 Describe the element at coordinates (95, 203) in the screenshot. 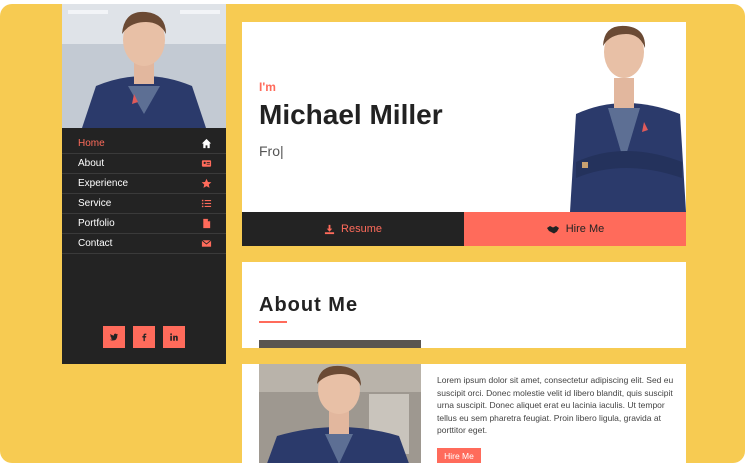

I see `sidebar-item-label: Service` at that location.